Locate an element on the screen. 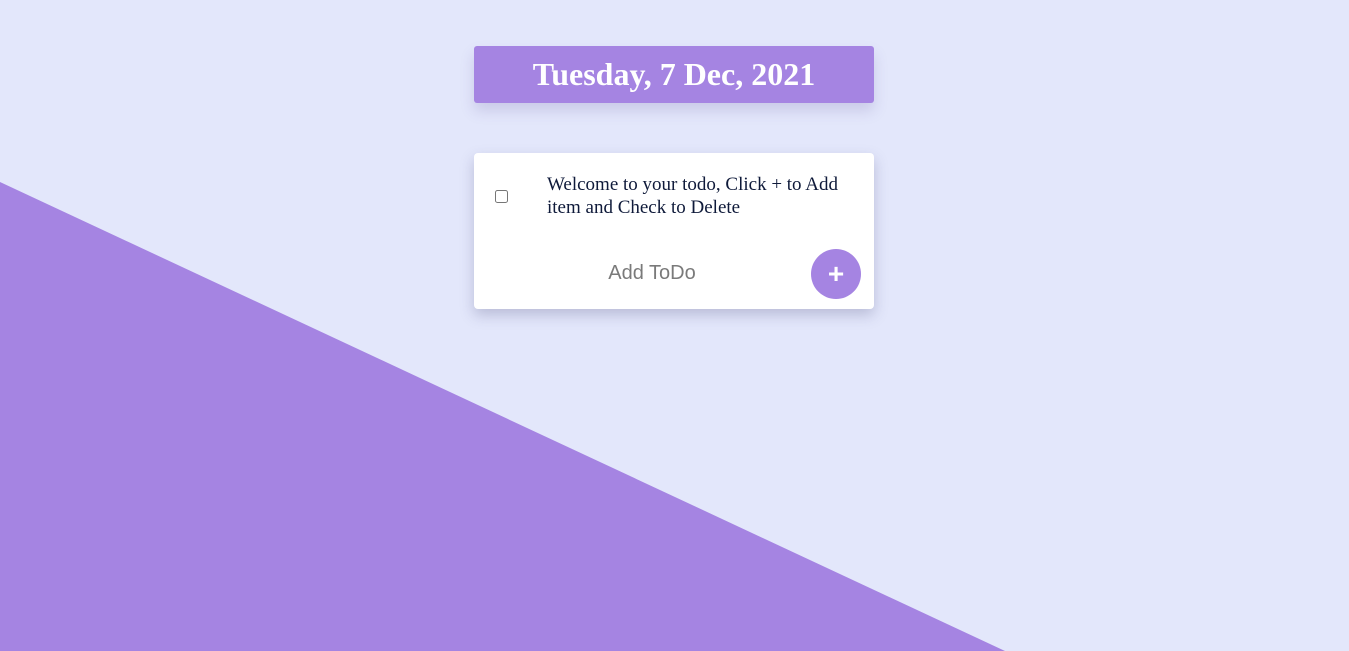  add-todo-button: + is located at coordinates (836, 274).